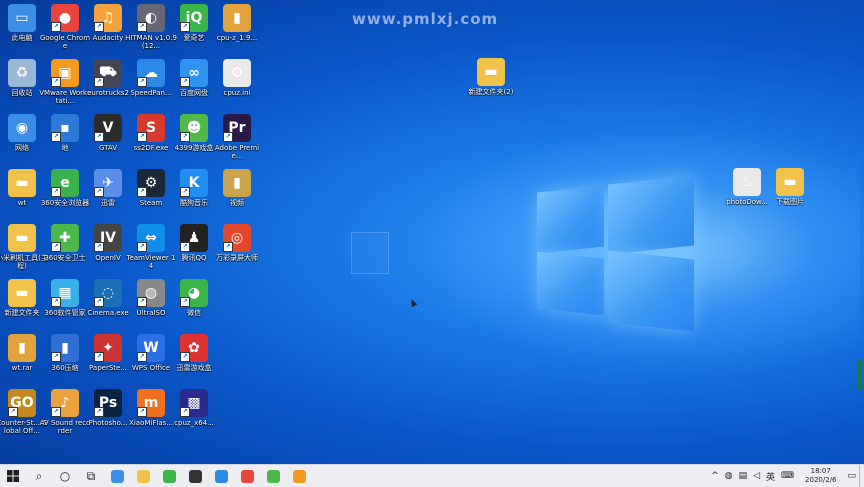 The height and width of the screenshot is (487, 864). What do you see at coordinates (861, 476) in the screenshot?
I see `show-desktop-button` at bounding box center [861, 476].